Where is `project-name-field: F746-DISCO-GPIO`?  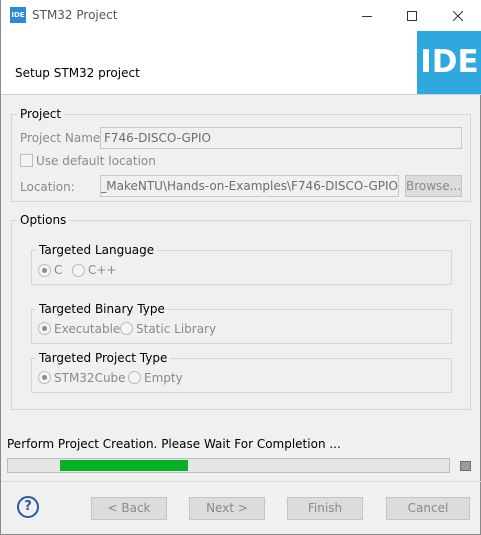
project-name-field: F746-DISCO-GPIO is located at coordinates (281, 138).